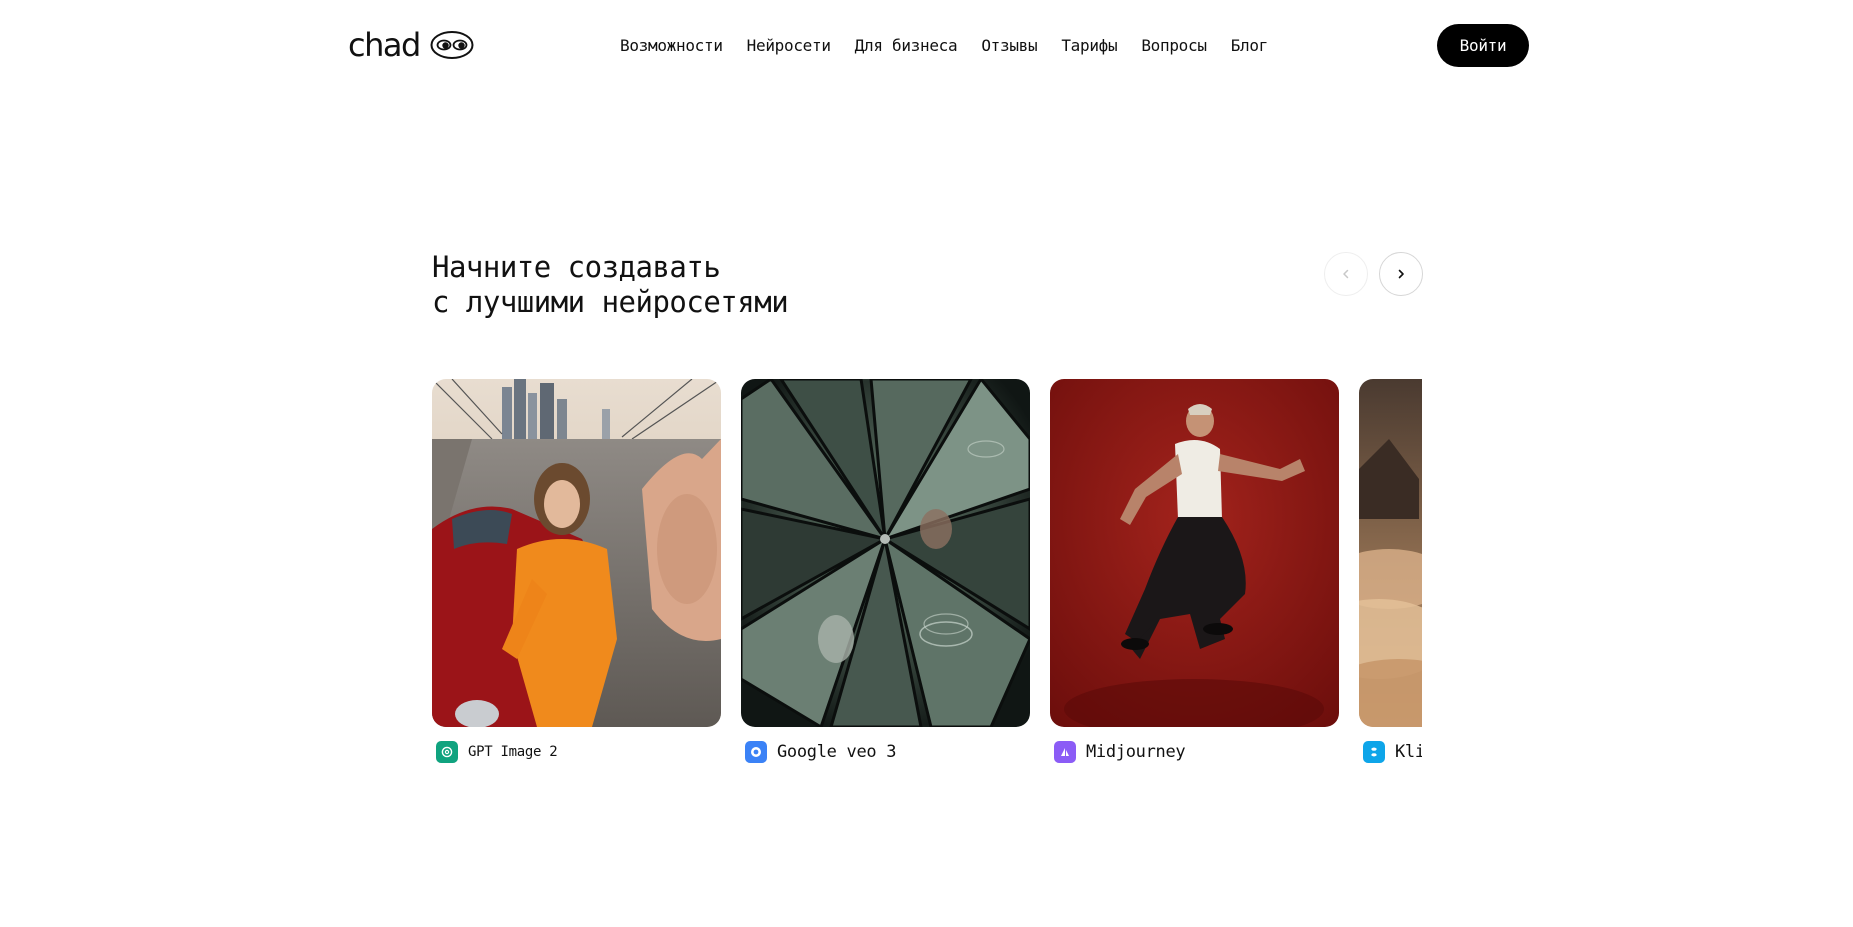  What do you see at coordinates (671, 46) in the screenshot?
I see `nav-item-features: Возможности` at bounding box center [671, 46].